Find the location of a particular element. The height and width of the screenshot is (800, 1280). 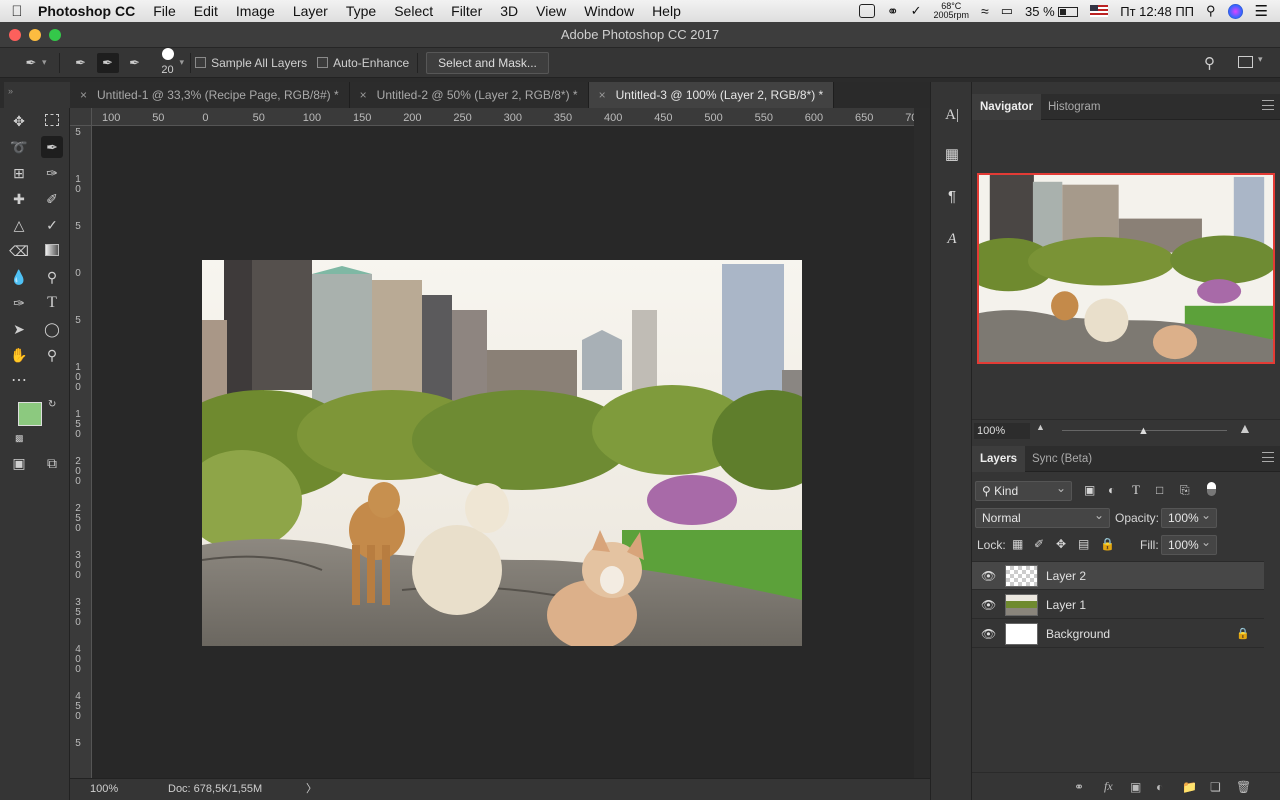

gradient-tool-icon is located at coordinates (52, 251).